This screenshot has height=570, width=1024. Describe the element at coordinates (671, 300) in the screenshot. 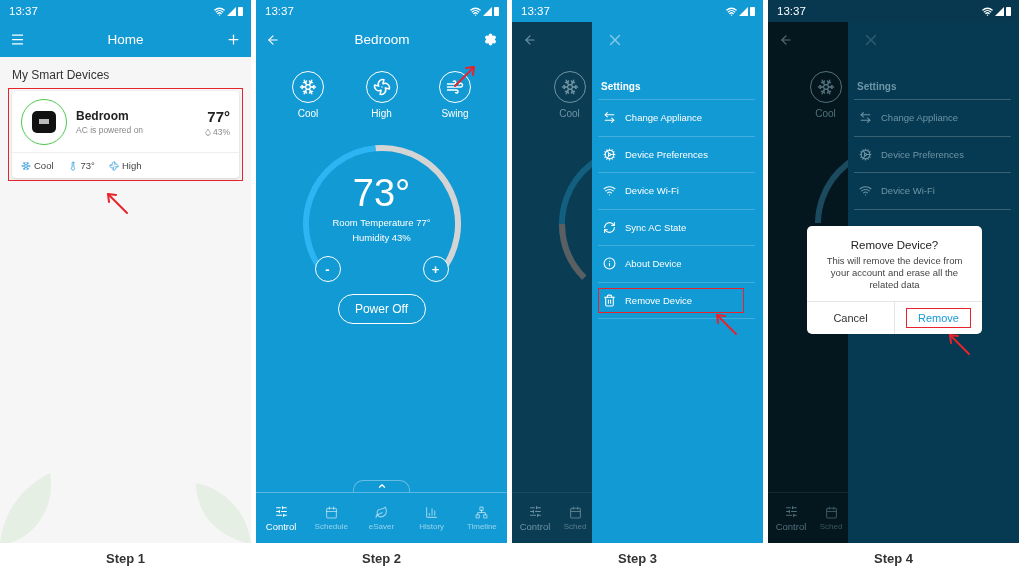

I see `settings-item: Remove Device` at that location.